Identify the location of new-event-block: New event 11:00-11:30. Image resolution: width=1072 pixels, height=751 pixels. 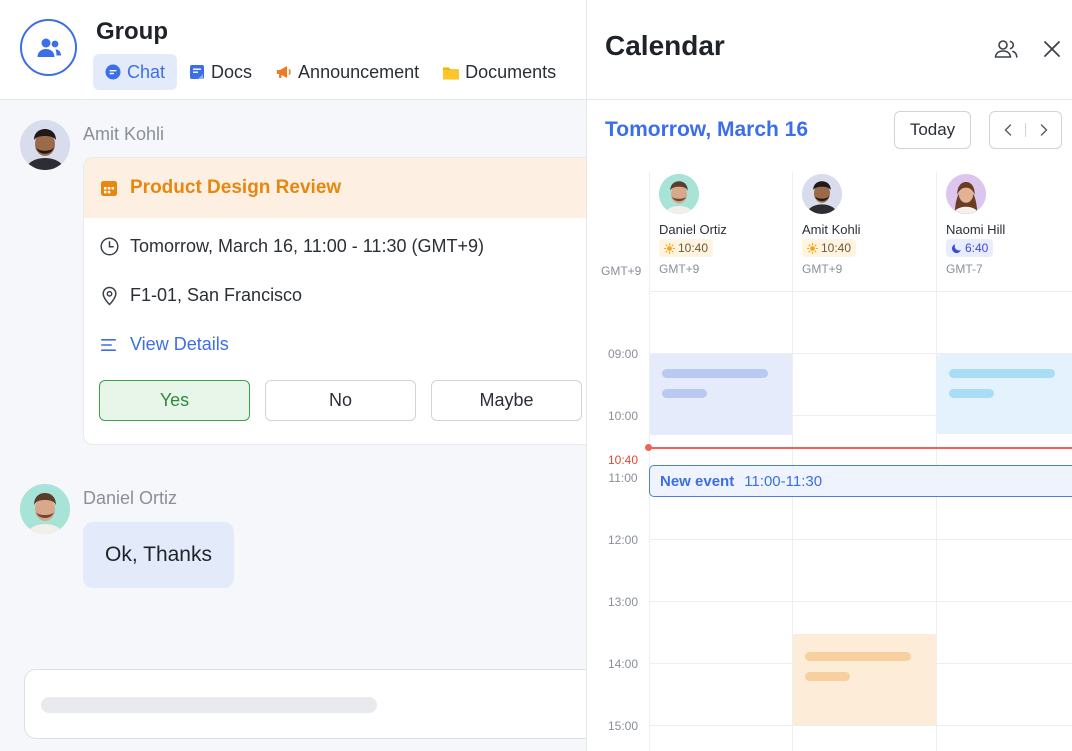
(860, 481).